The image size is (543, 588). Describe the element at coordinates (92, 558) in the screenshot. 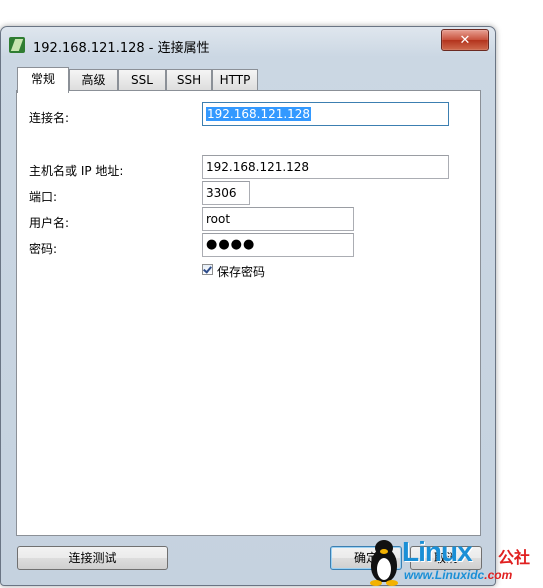

I see `test-connection-button: 连接测试` at that location.